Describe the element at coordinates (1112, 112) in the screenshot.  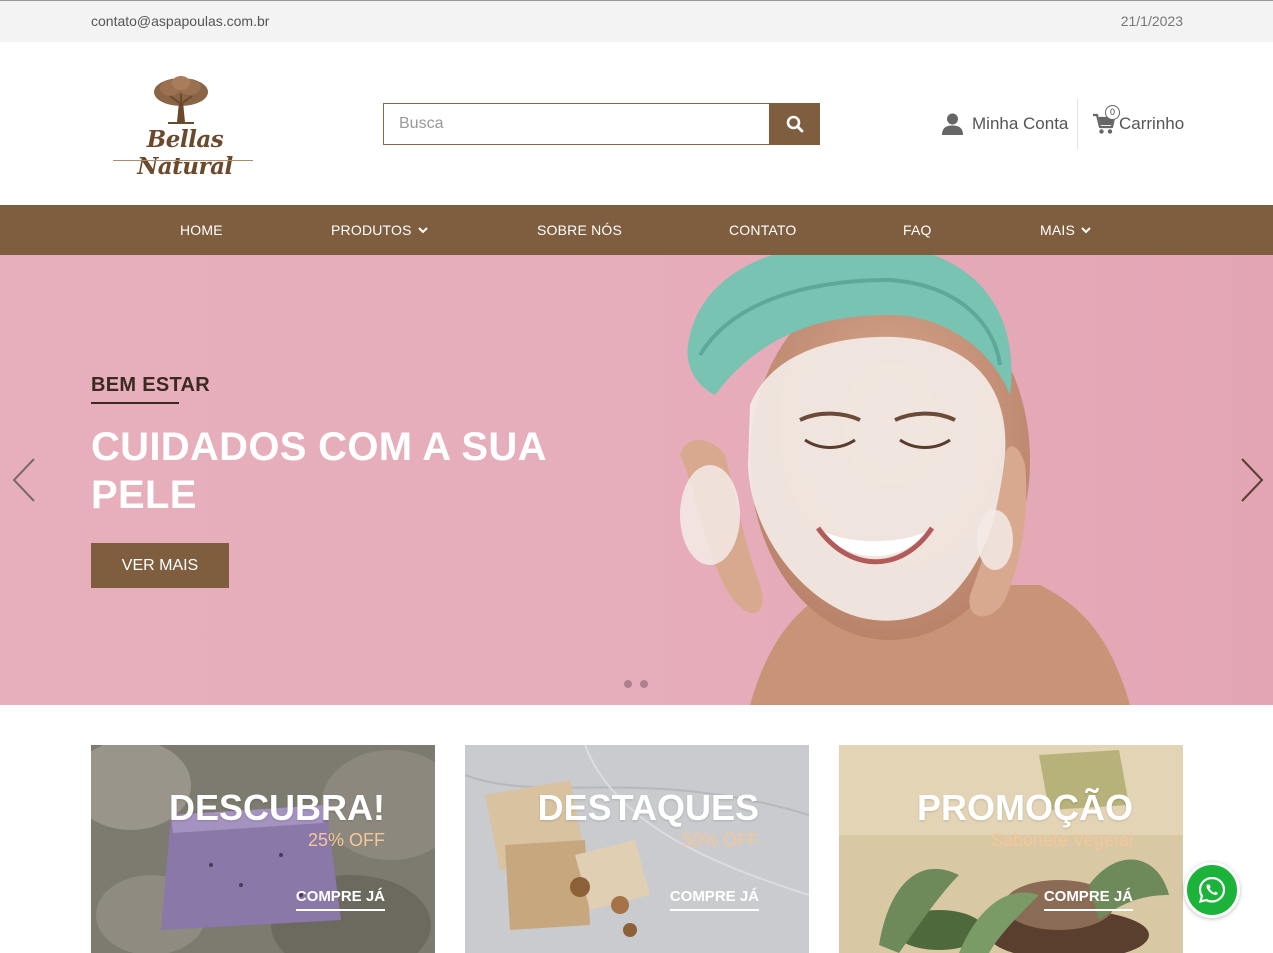
I see `cart-count-badge: 0` at that location.